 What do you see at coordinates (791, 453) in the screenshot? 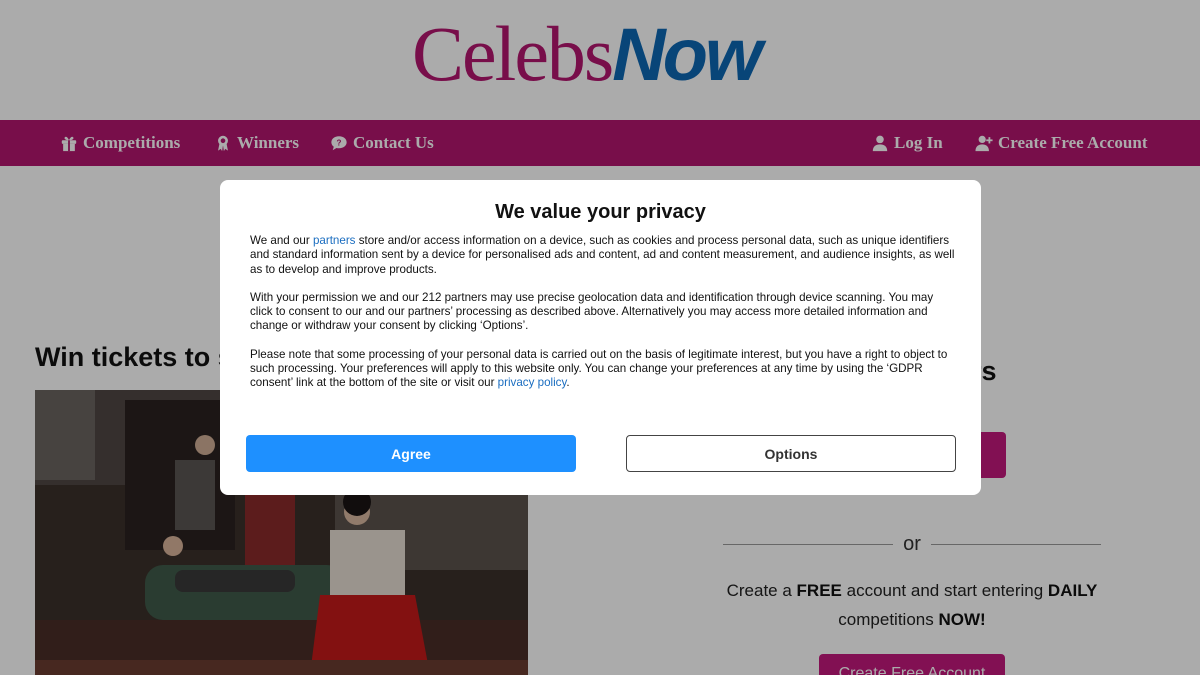
I see `options-button: Options` at bounding box center [791, 453].